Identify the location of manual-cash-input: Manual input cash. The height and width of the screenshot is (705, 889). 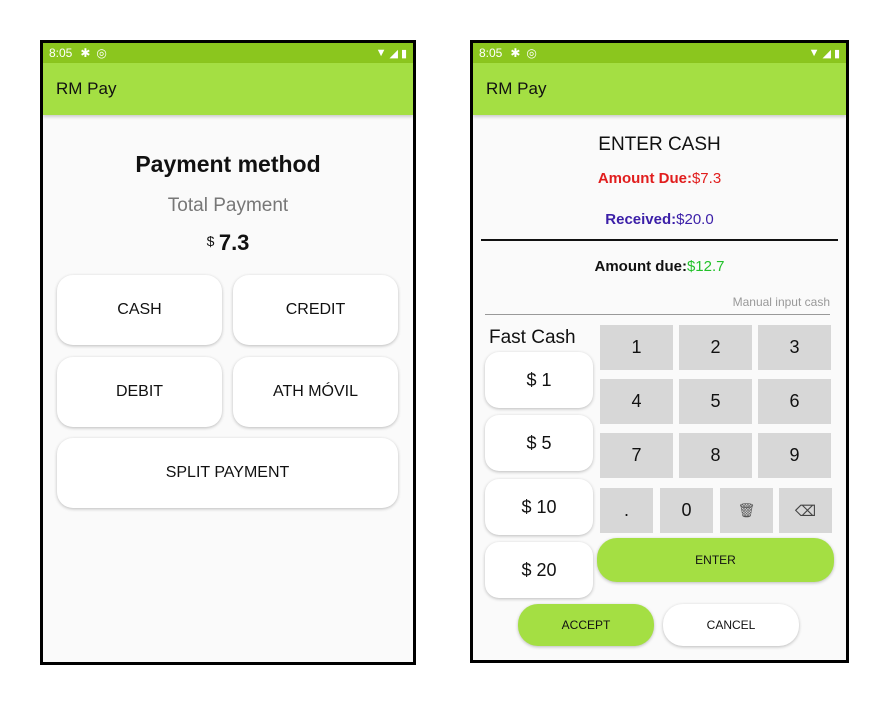
(657, 303).